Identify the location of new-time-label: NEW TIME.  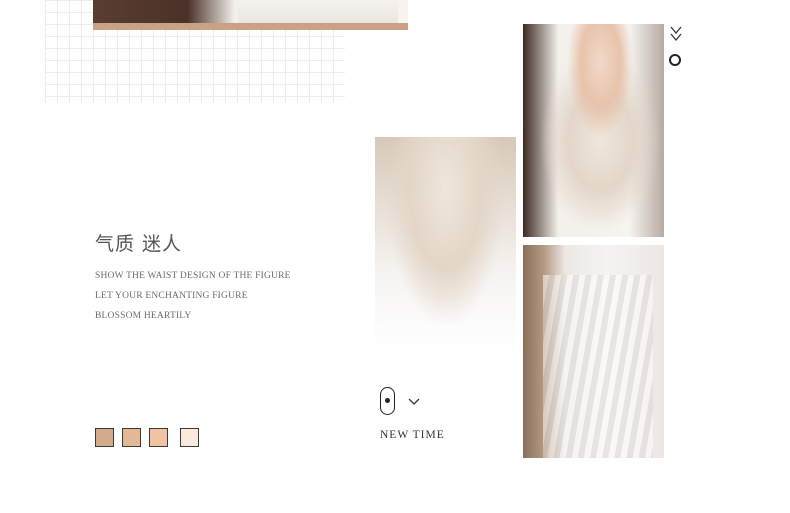
(412, 435).